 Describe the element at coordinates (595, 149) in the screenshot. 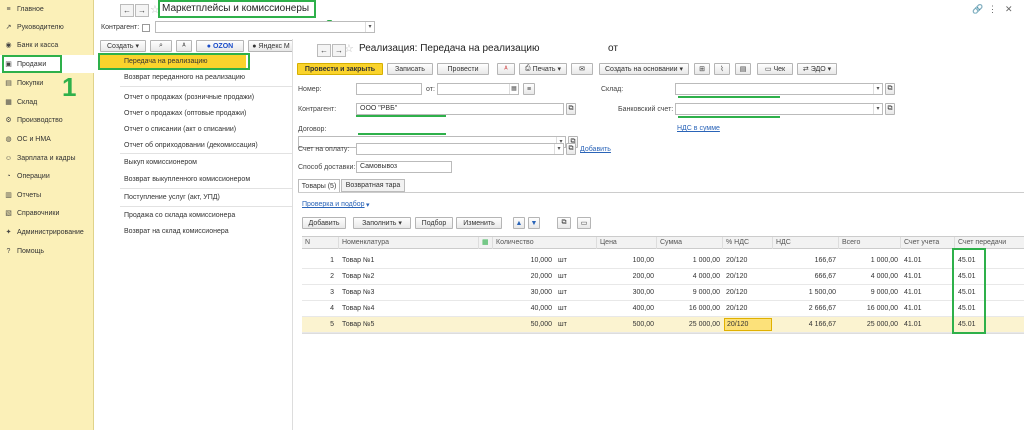

I see `add-invoice-link: Добавить` at that location.